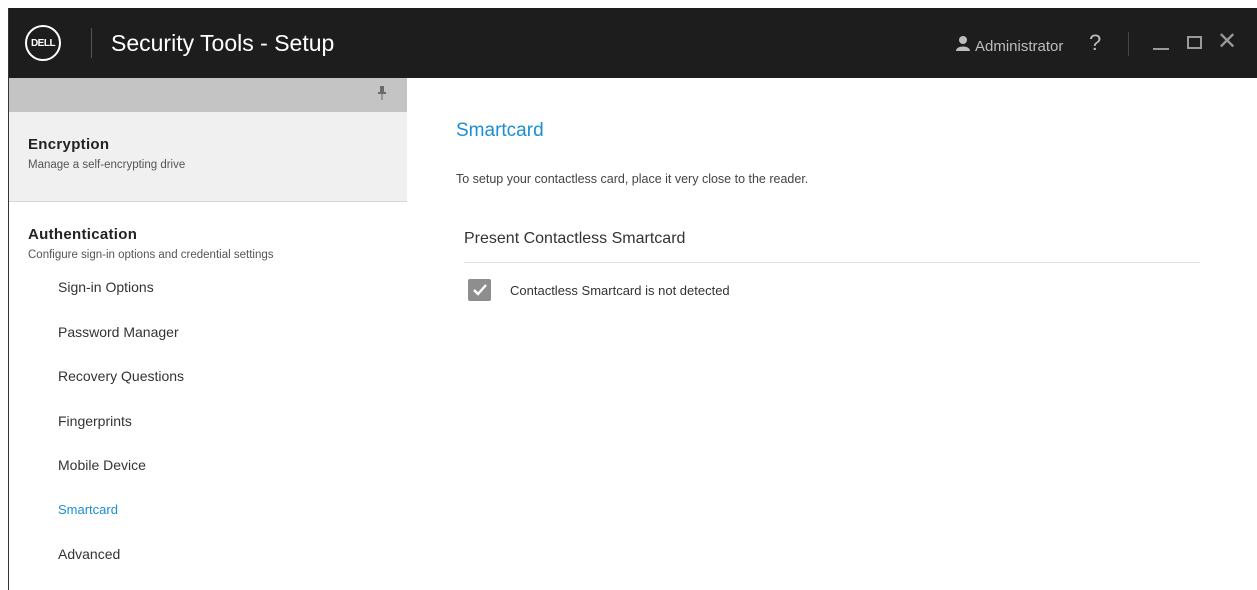 This screenshot has height=590, width=1257. Describe the element at coordinates (382, 93) in the screenshot. I see `pin-icon` at that location.